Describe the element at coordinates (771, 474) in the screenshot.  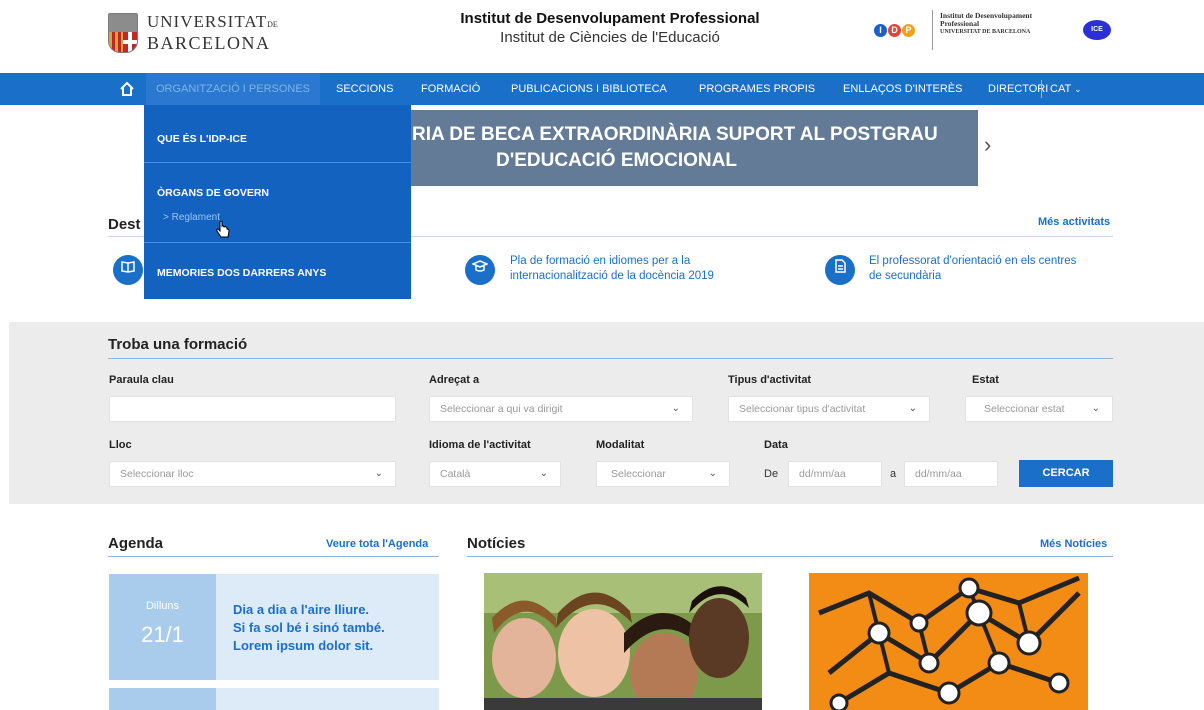
I see `date-from-label: De` at that location.